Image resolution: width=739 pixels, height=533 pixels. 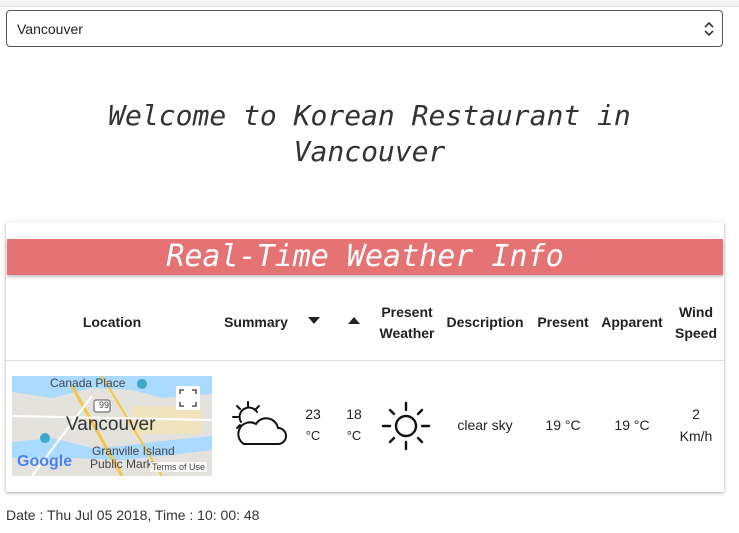 What do you see at coordinates (354, 414) in the screenshot?
I see `temp-low-value: 18` at bounding box center [354, 414].